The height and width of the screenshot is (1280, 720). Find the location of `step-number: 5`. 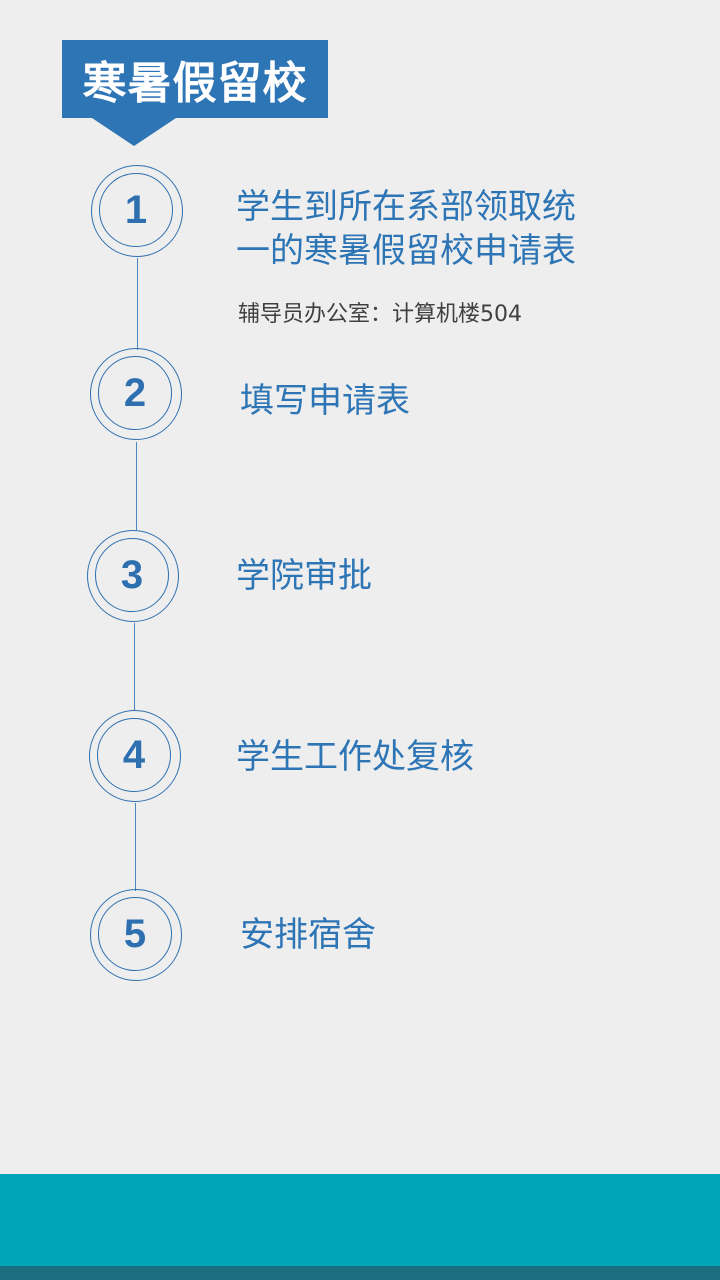

step-number: 5 is located at coordinates (135, 934).